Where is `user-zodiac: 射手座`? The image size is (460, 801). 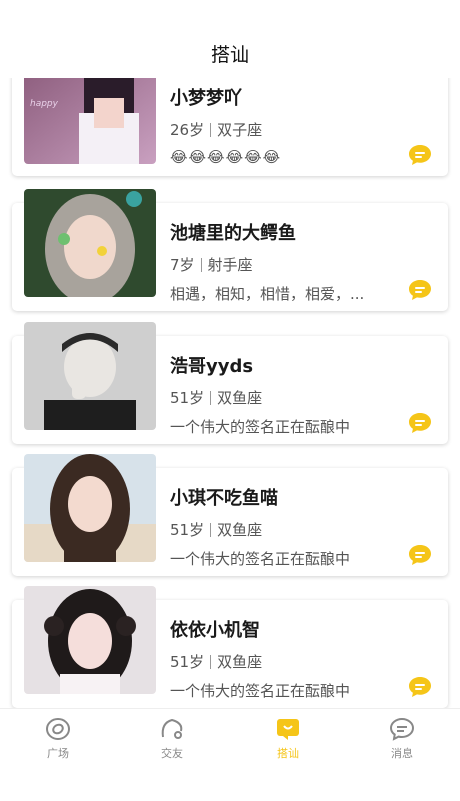
user-zodiac: 射手座 is located at coordinates (230, 265).